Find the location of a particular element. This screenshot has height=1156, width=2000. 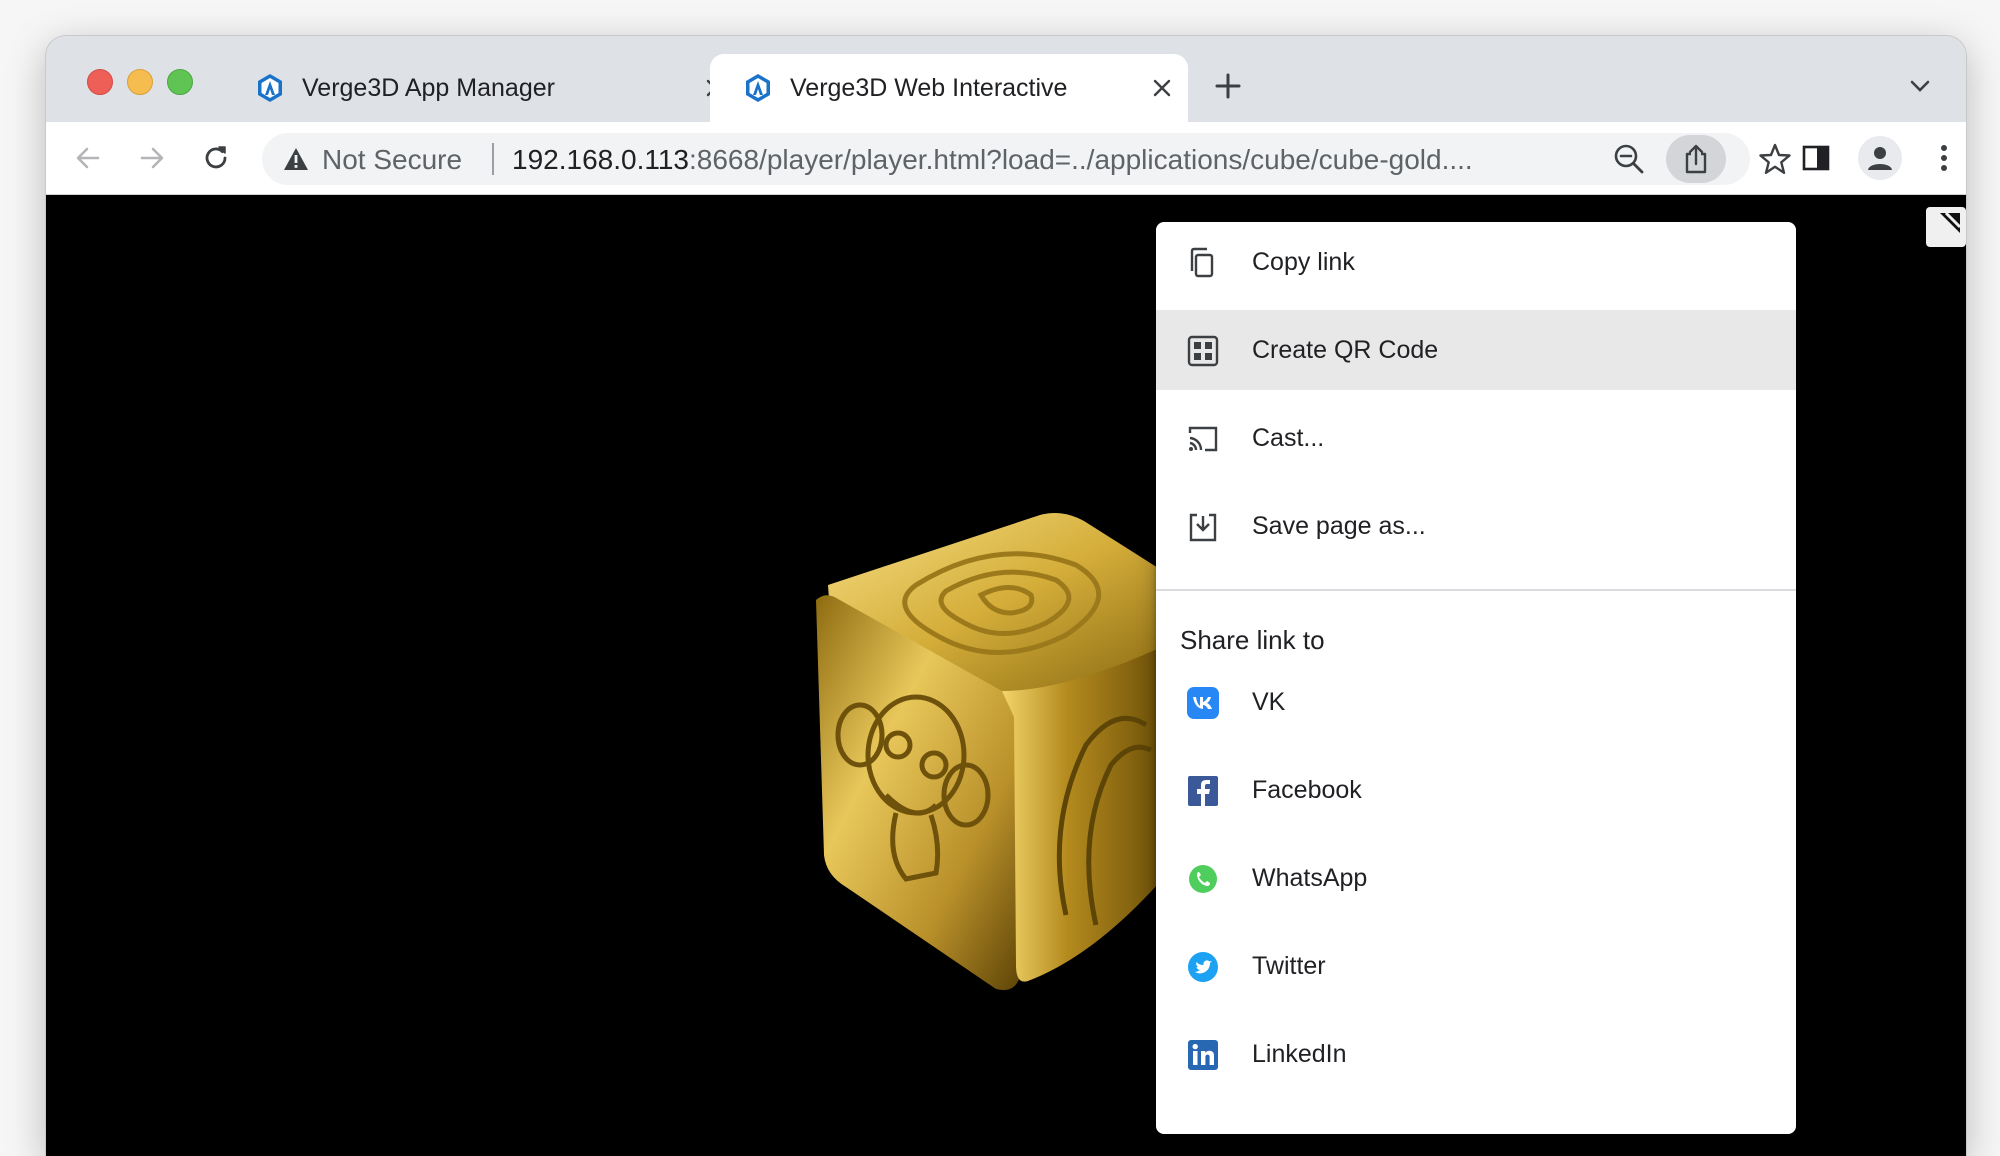

chevron-down-icon is located at coordinates (1920, 86).